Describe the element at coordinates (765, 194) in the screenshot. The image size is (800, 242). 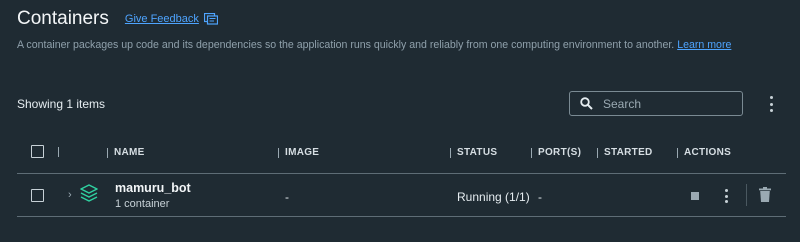
I see `trash-icon` at that location.